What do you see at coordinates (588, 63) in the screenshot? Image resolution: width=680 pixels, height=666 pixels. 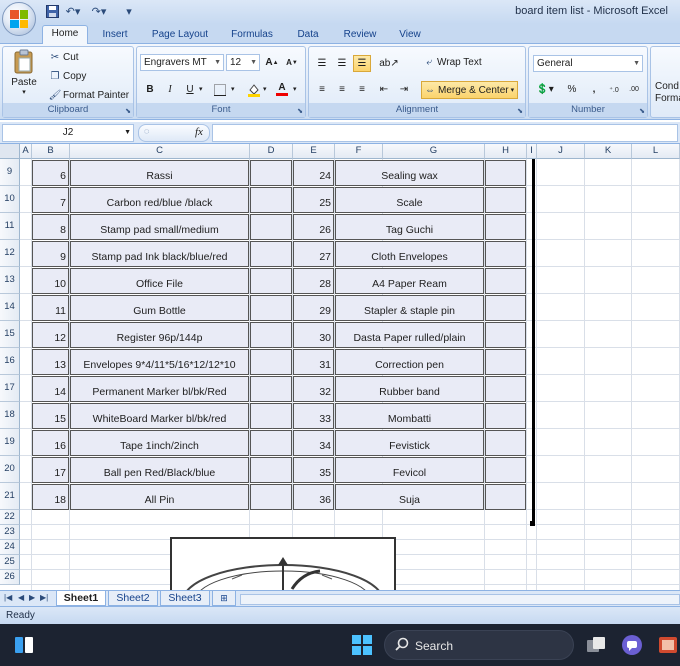 I see `number-format-combo: General ▼` at bounding box center [588, 63].